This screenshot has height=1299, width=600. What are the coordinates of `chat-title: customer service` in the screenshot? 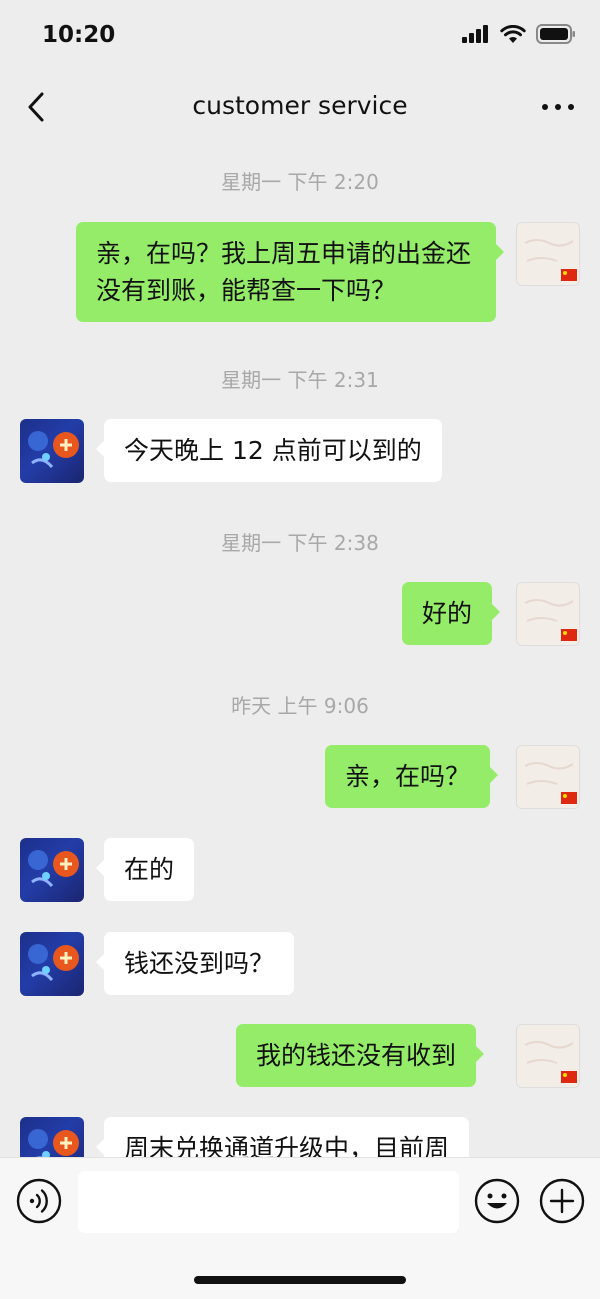 It's located at (300, 105).